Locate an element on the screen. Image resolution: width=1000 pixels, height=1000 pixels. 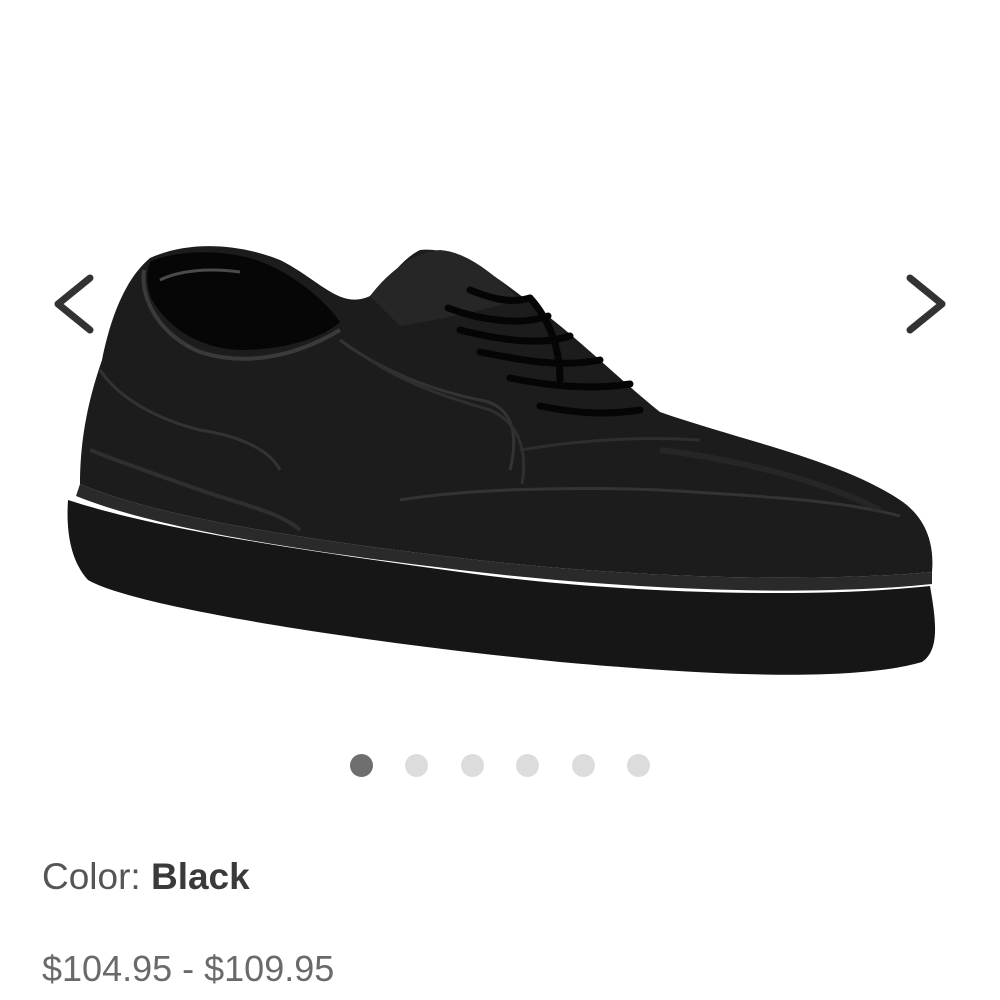
chevron-left-icon is located at coordinates (74, 304).